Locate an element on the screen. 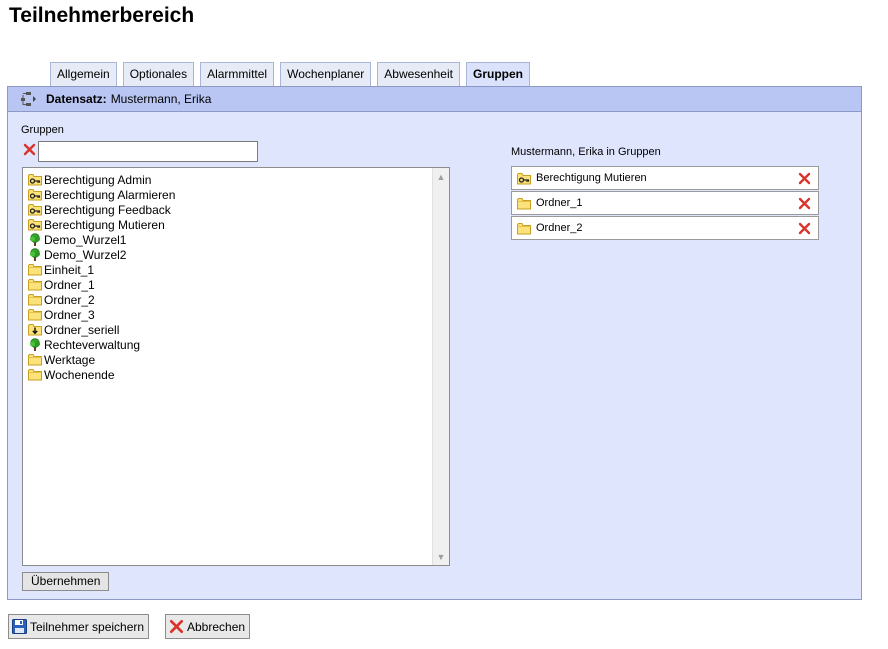 This screenshot has width=888, height=649. list-item: Berechtigung Mutieren is located at coordinates (101, 224).